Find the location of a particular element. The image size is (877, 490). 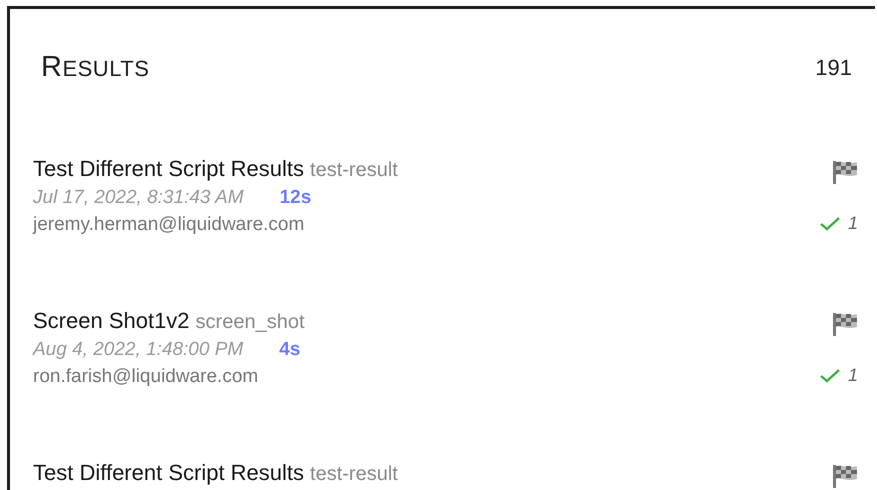

result-date: Aug 4, 2022, 1:48:00 PM is located at coordinates (138, 350).